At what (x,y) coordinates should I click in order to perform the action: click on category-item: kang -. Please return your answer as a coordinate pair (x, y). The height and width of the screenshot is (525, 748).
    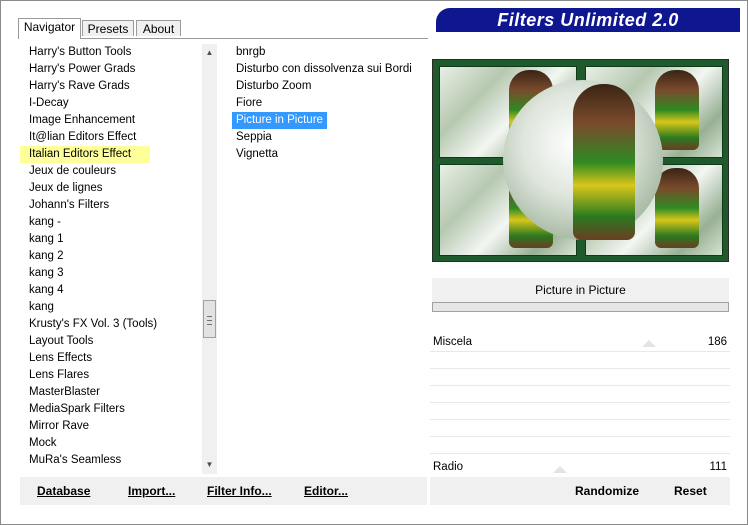
    Looking at the image, I should click on (40, 222).